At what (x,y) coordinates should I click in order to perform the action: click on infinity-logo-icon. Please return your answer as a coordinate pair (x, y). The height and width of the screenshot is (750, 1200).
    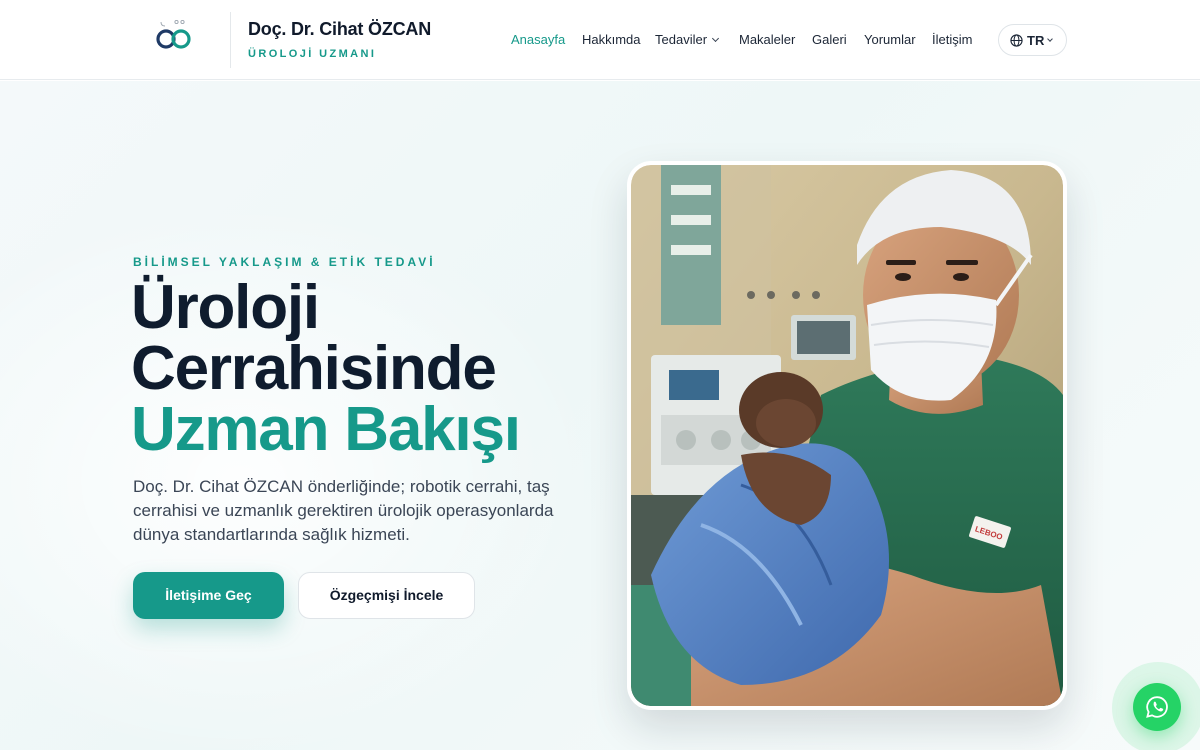
    Looking at the image, I should click on (174, 36).